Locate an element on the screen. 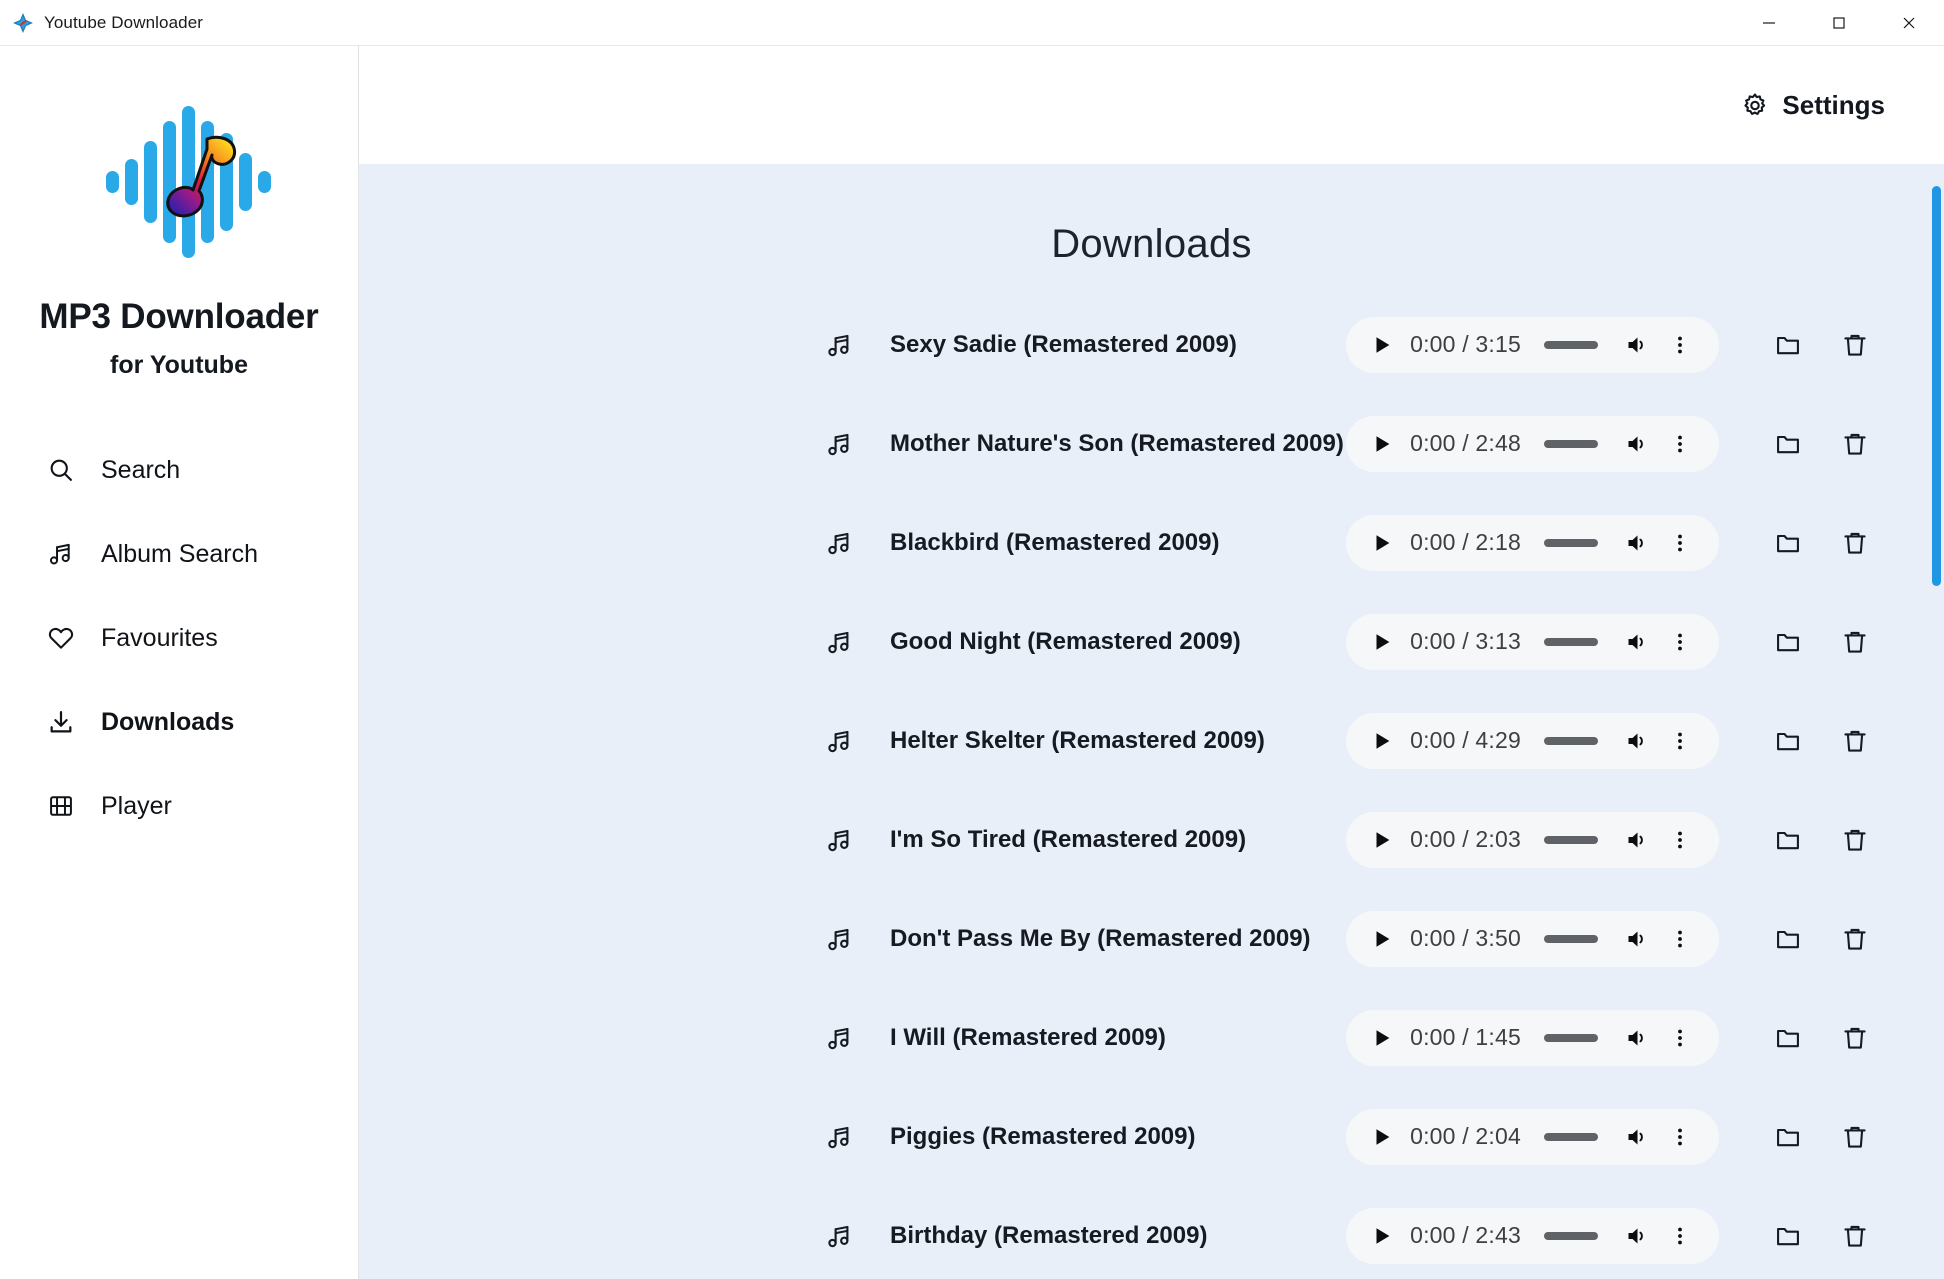 The height and width of the screenshot is (1279, 1944). title-bar-left: Youtube Downloader is located at coordinates (101, 23).